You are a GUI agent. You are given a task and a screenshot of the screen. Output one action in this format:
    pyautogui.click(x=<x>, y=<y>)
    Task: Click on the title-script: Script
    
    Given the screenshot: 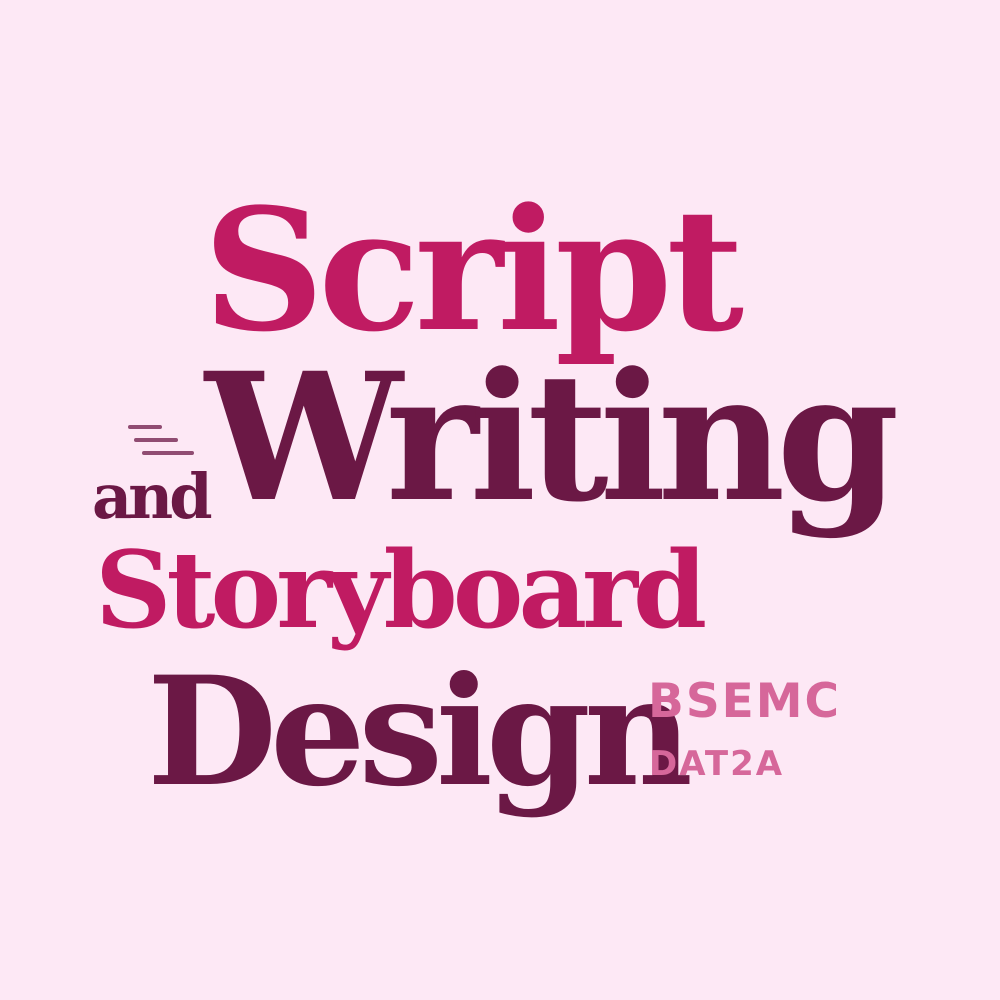 What is the action you would take?
    pyautogui.click(x=473, y=270)
    